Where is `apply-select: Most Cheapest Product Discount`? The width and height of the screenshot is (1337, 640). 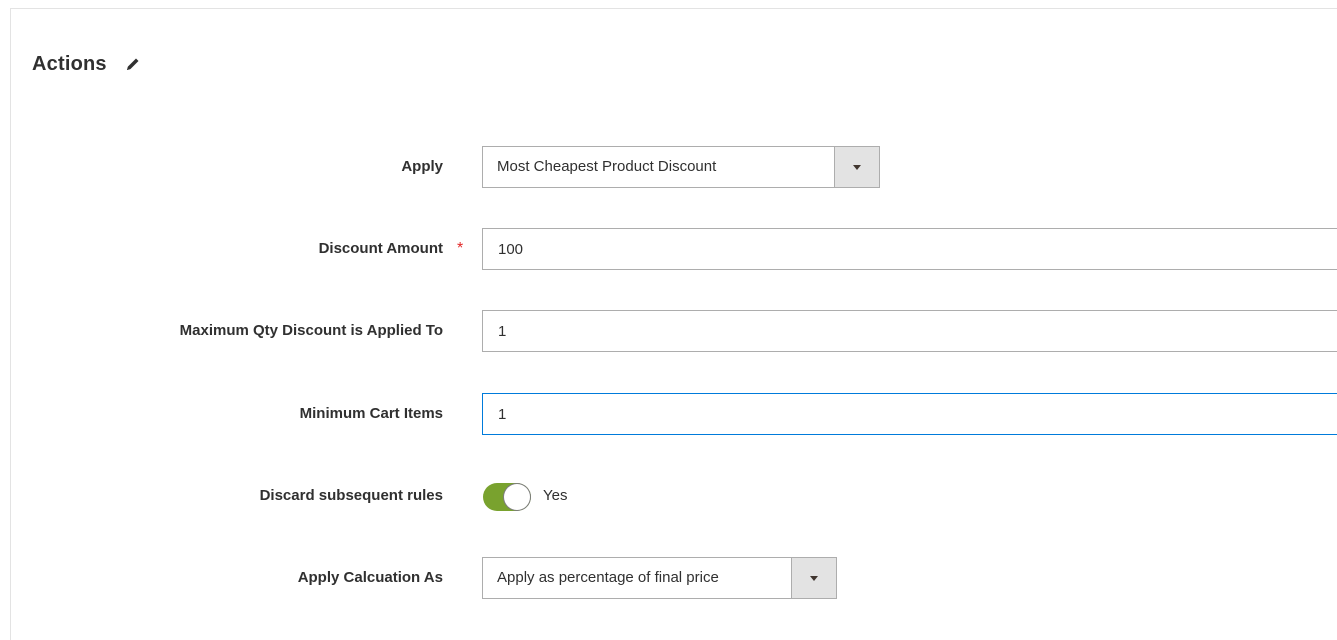
apply-select: Most Cheapest Product Discount is located at coordinates (681, 167).